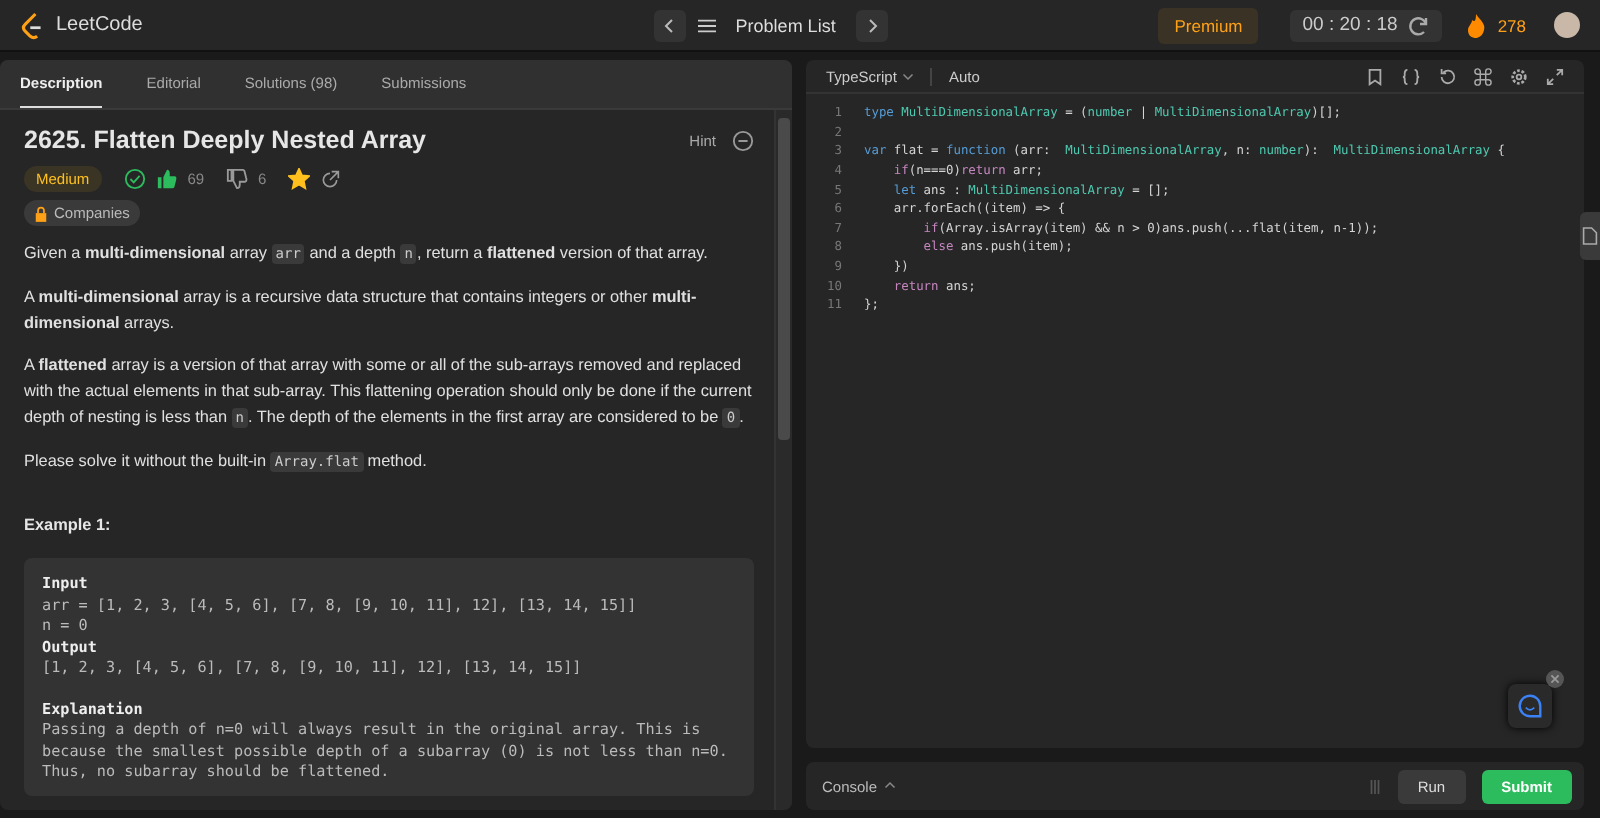 This screenshot has width=1600, height=818. I want to click on command-icon, so click(1483, 76).